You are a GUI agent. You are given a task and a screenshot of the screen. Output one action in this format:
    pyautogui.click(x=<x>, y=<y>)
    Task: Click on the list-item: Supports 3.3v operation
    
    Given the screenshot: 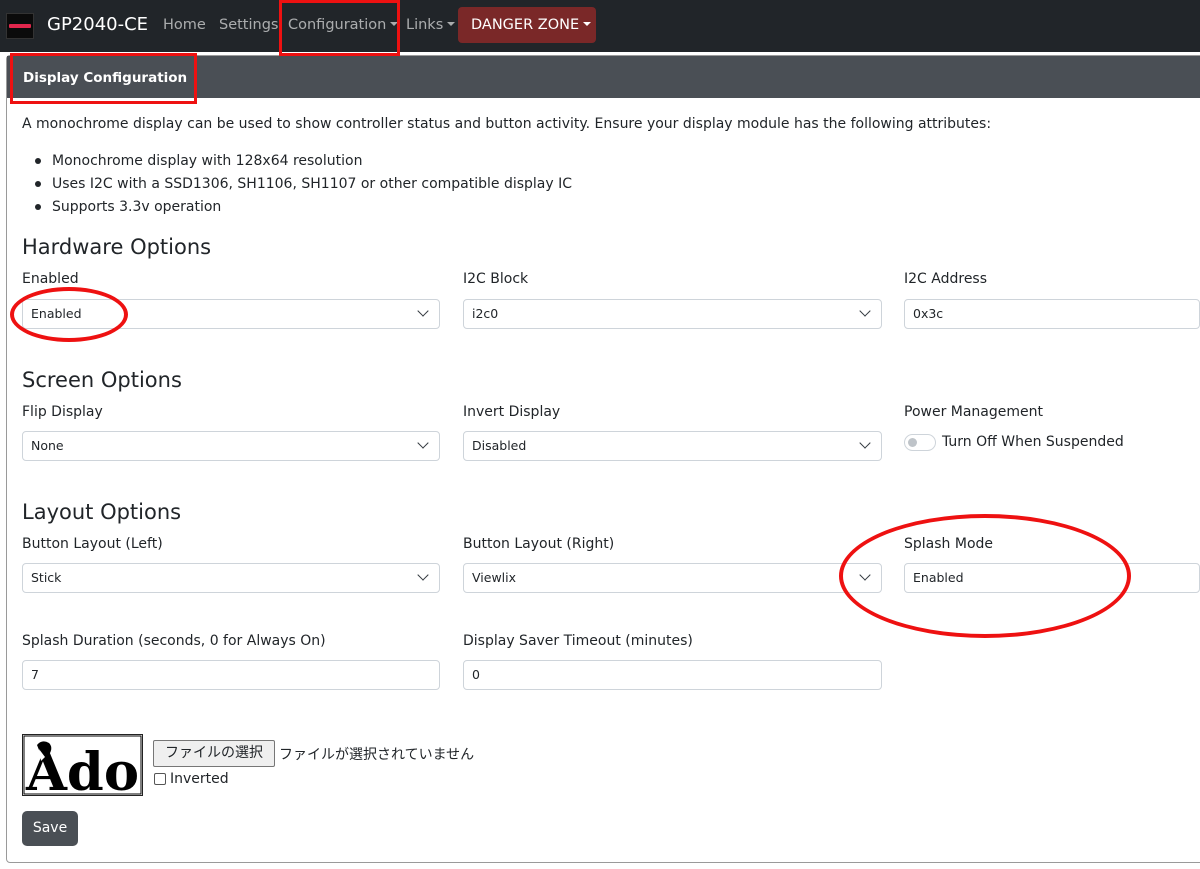 What is the action you would take?
    pyautogui.click(x=297, y=209)
    